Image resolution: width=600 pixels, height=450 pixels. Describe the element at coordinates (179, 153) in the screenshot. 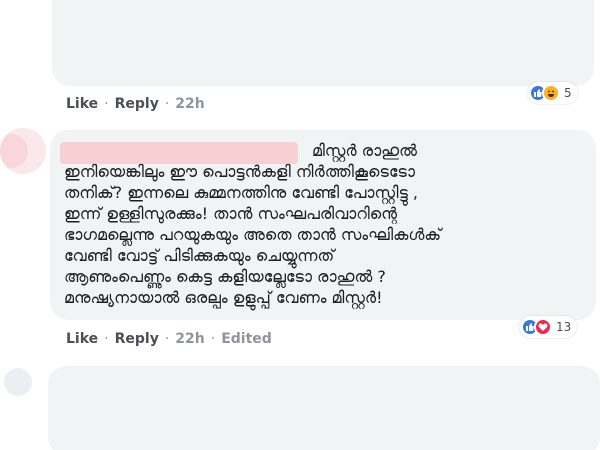

I see `comment-author-redacted` at that location.